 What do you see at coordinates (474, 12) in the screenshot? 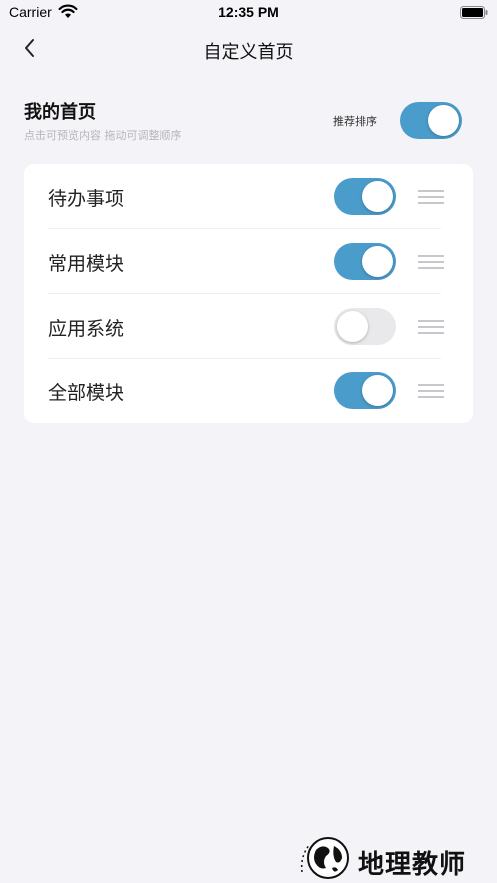
I see `battery-icon` at bounding box center [474, 12].